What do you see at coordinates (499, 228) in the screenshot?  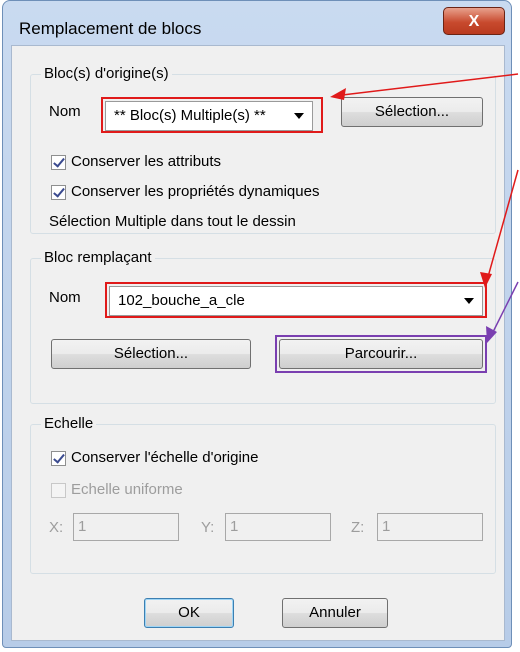 I see `red-arrow-replacement` at bounding box center [499, 228].